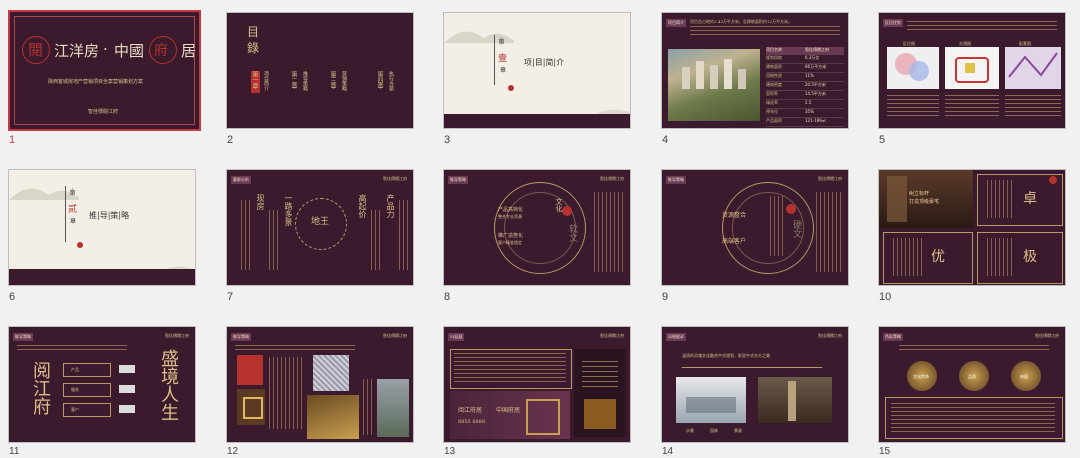 The image size is (1080, 458). What do you see at coordinates (102, 227) in the screenshot?
I see `slide-thumbnail-6: ·第 贰 章 推|导|策|略` at bounding box center [102, 227].